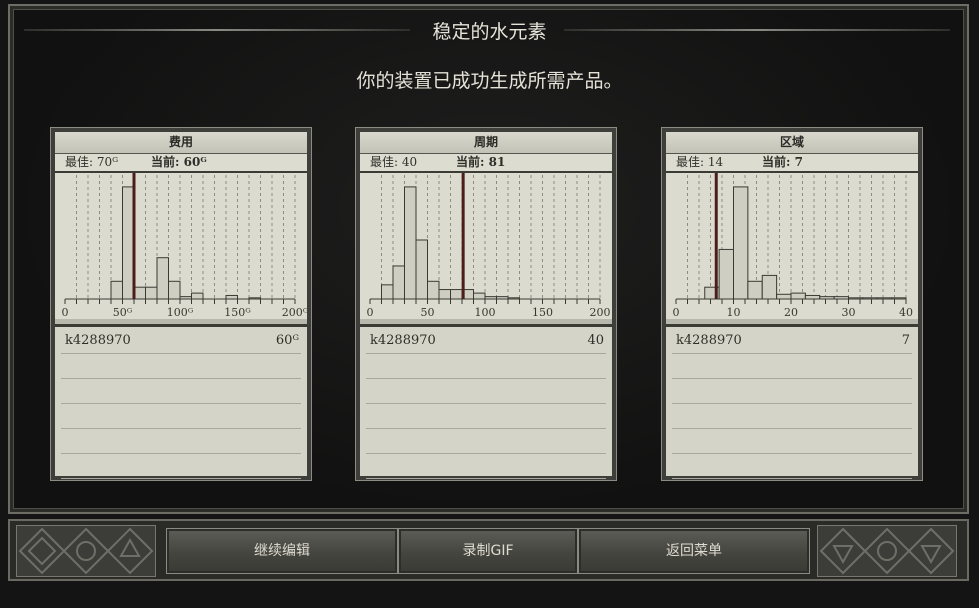  What do you see at coordinates (694, 551) in the screenshot?
I see `back-to-menu-button: 返回菜单` at bounding box center [694, 551].